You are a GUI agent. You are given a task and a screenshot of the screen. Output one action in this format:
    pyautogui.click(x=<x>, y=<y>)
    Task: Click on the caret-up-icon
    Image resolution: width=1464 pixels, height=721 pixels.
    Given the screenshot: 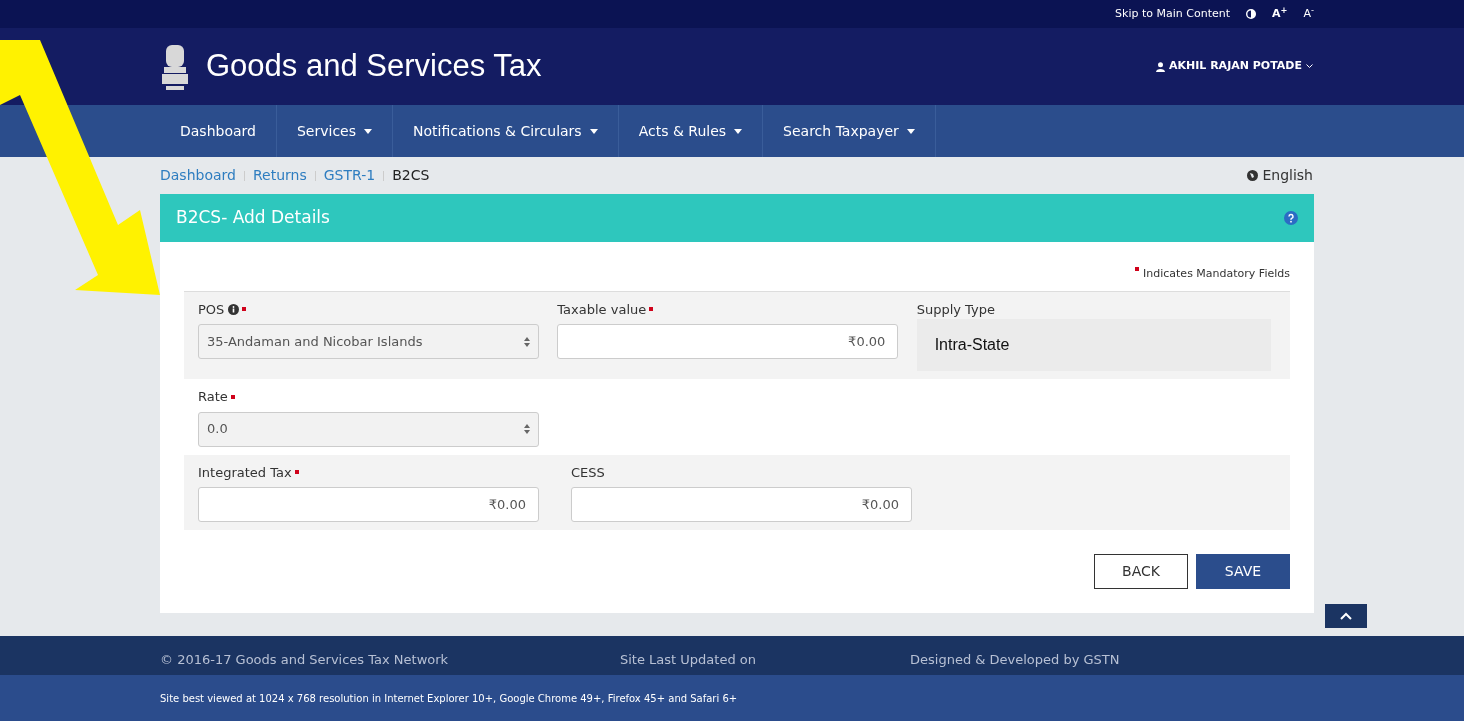 What is the action you would take?
    pyautogui.click(x=1346, y=616)
    